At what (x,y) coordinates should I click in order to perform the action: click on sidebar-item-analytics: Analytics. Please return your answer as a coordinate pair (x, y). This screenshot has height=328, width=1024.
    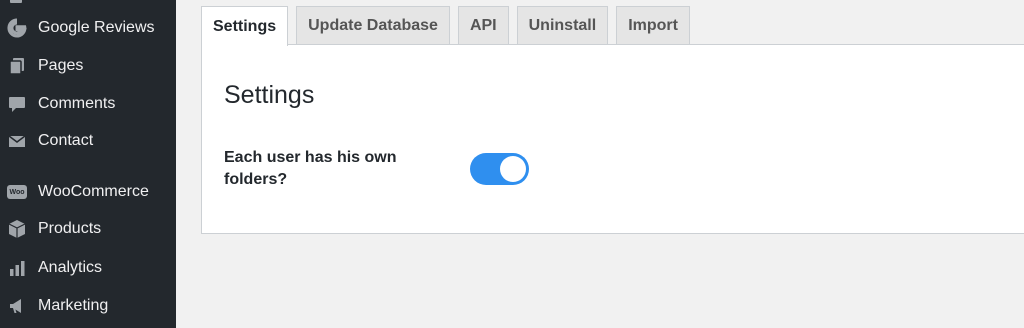
    Looking at the image, I should click on (88, 268).